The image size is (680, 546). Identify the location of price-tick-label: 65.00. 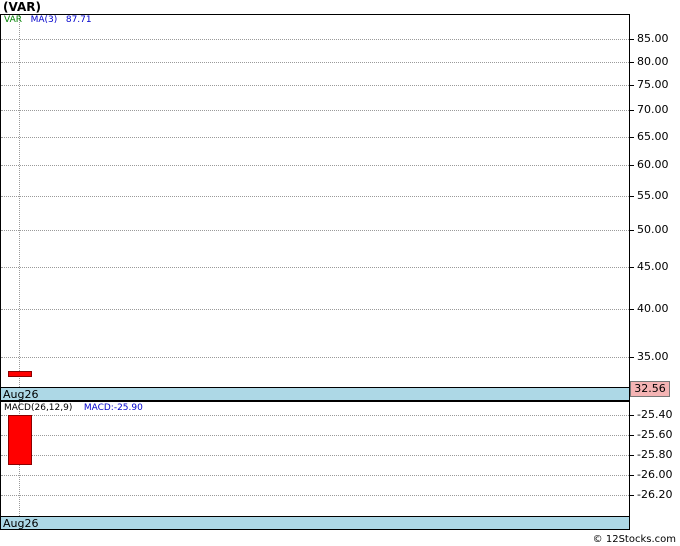
(653, 136).